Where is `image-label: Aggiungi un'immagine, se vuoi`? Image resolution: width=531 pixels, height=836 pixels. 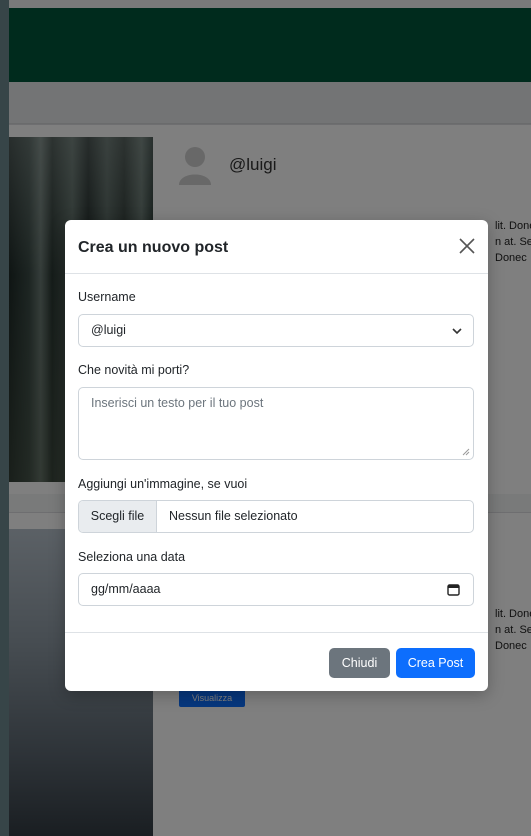 image-label: Aggiungi un'immagine, se vuoi is located at coordinates (163, 484).